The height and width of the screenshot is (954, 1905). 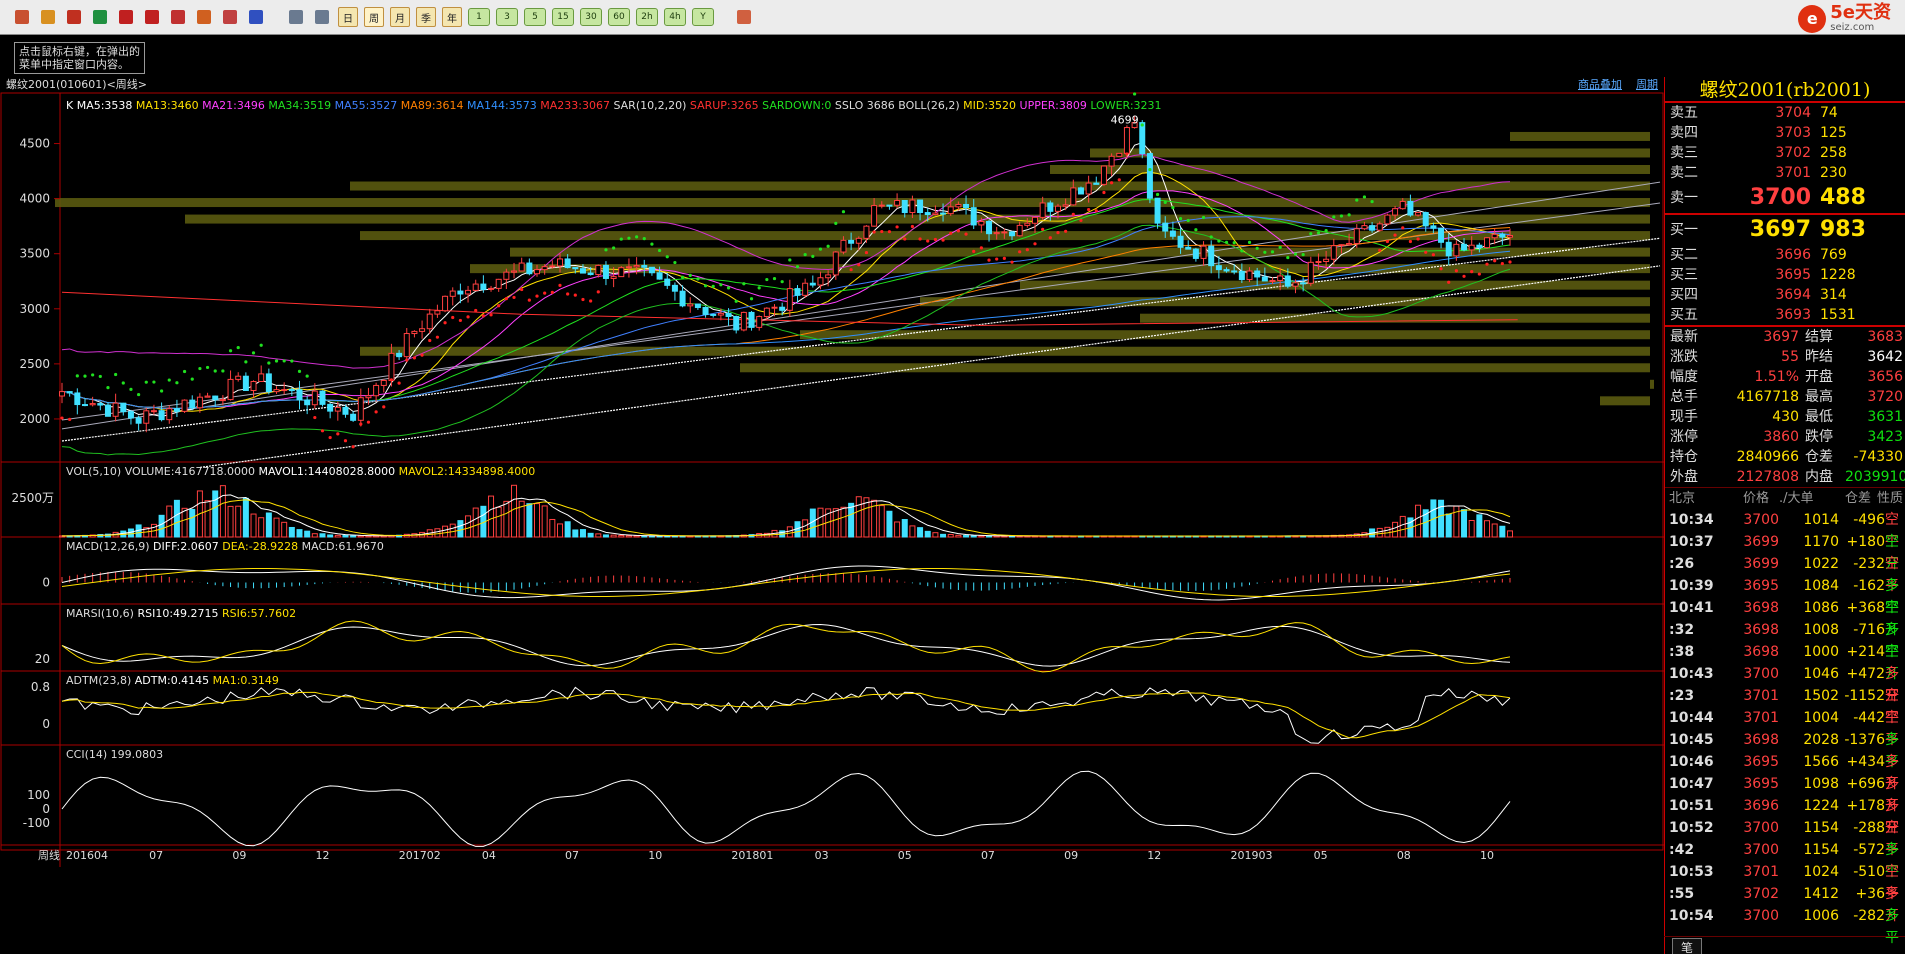 I want to click on period-1-button: 1, so click(x=479, y=17).